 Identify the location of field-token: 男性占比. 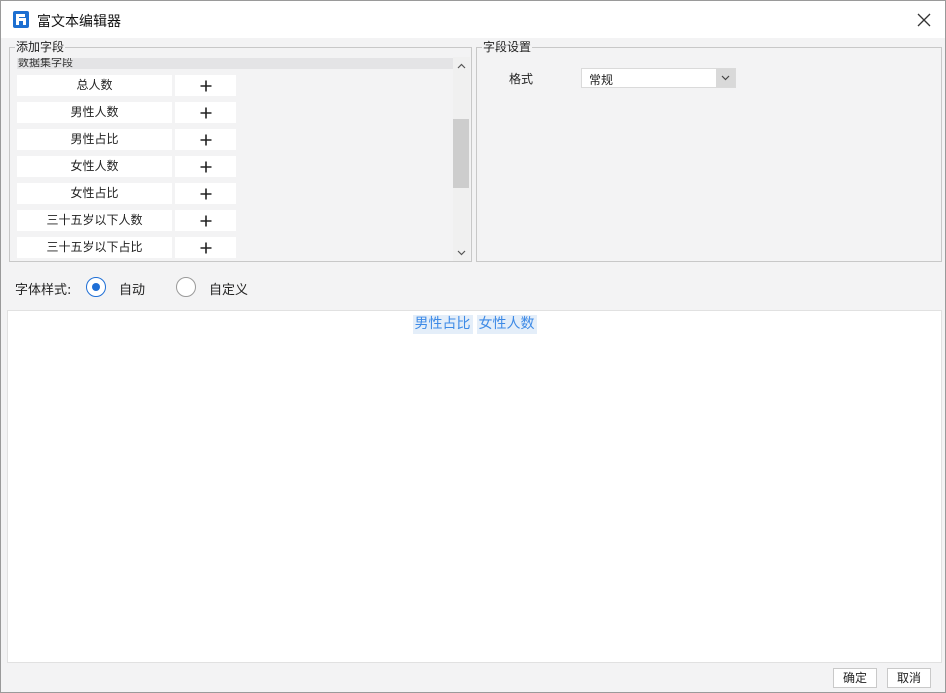
(442, 324).